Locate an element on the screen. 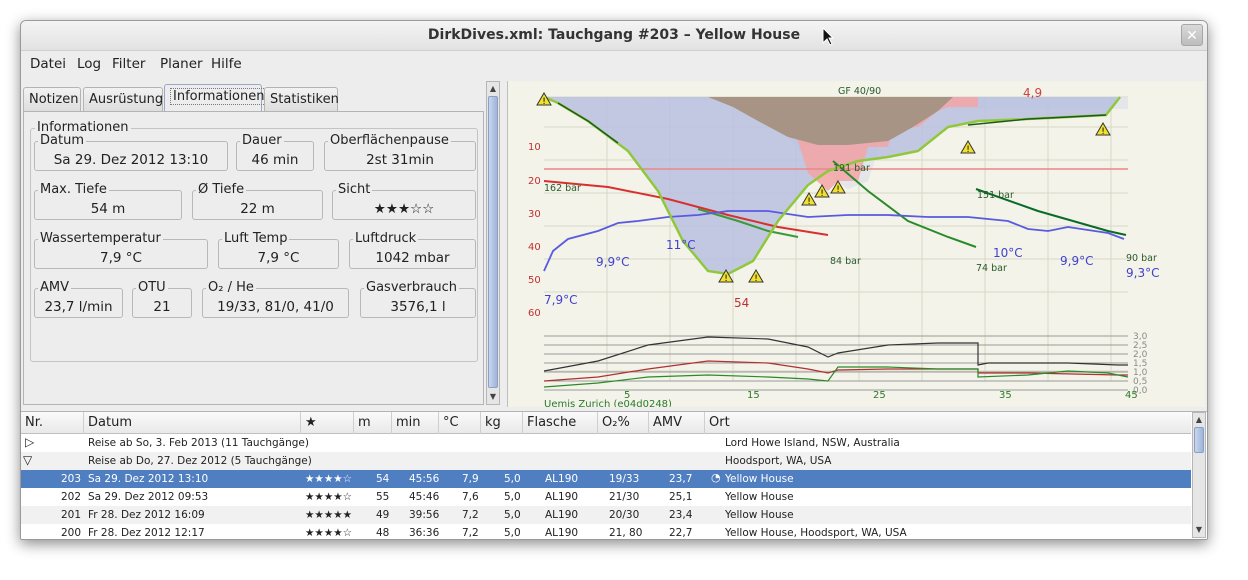 Image resolution: width=1248 pixels, height=580 pixels. trip-location: Lord Howe Island, NSW, Australia is located at coordinates (812, 443).